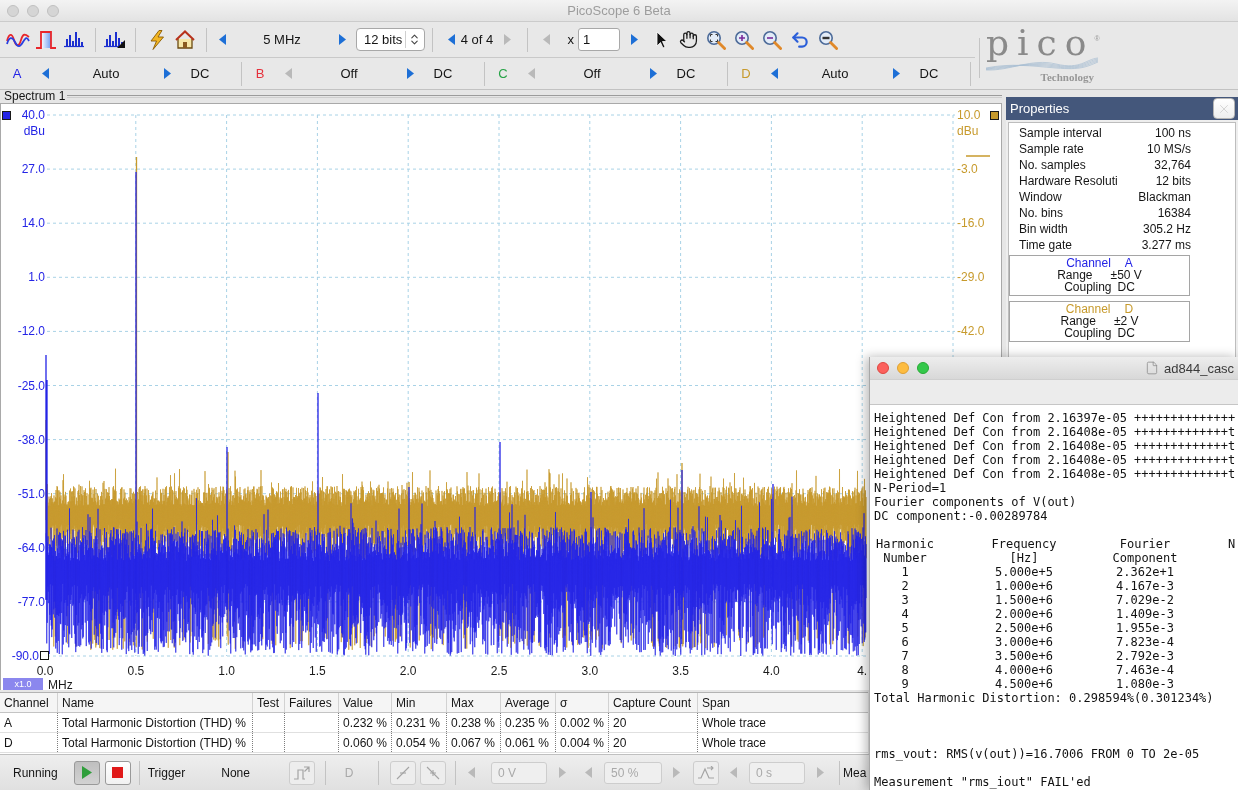 The image size is (1238, 790). What do you see at coordinates (619, 10) in the screenshot?
I see `window-title: PicoScope 6 Beta` at bounding box center [619, 10].